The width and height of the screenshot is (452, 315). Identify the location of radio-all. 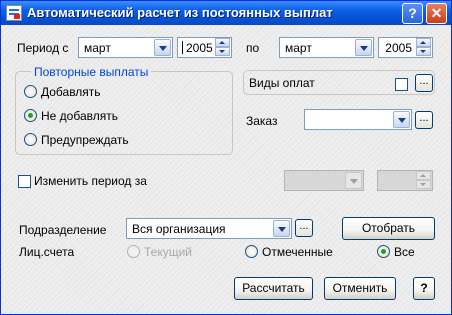
(383, 251).